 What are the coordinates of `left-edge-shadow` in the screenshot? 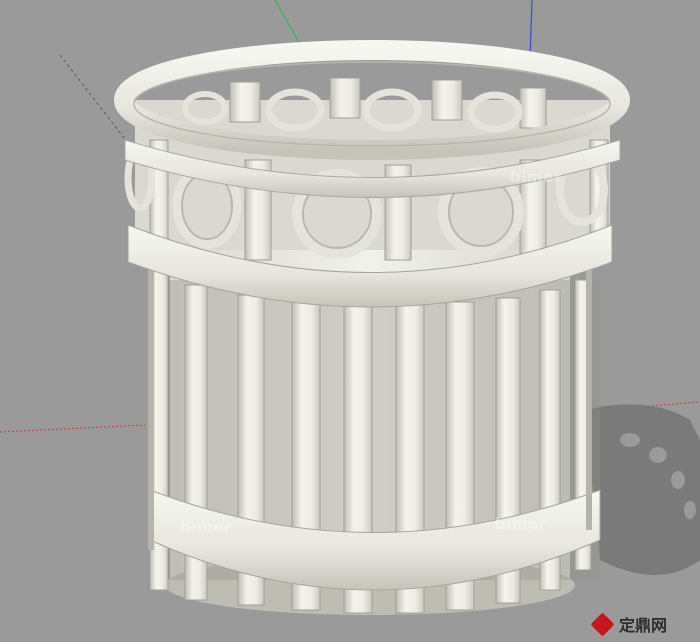 It's located at (151, 410).